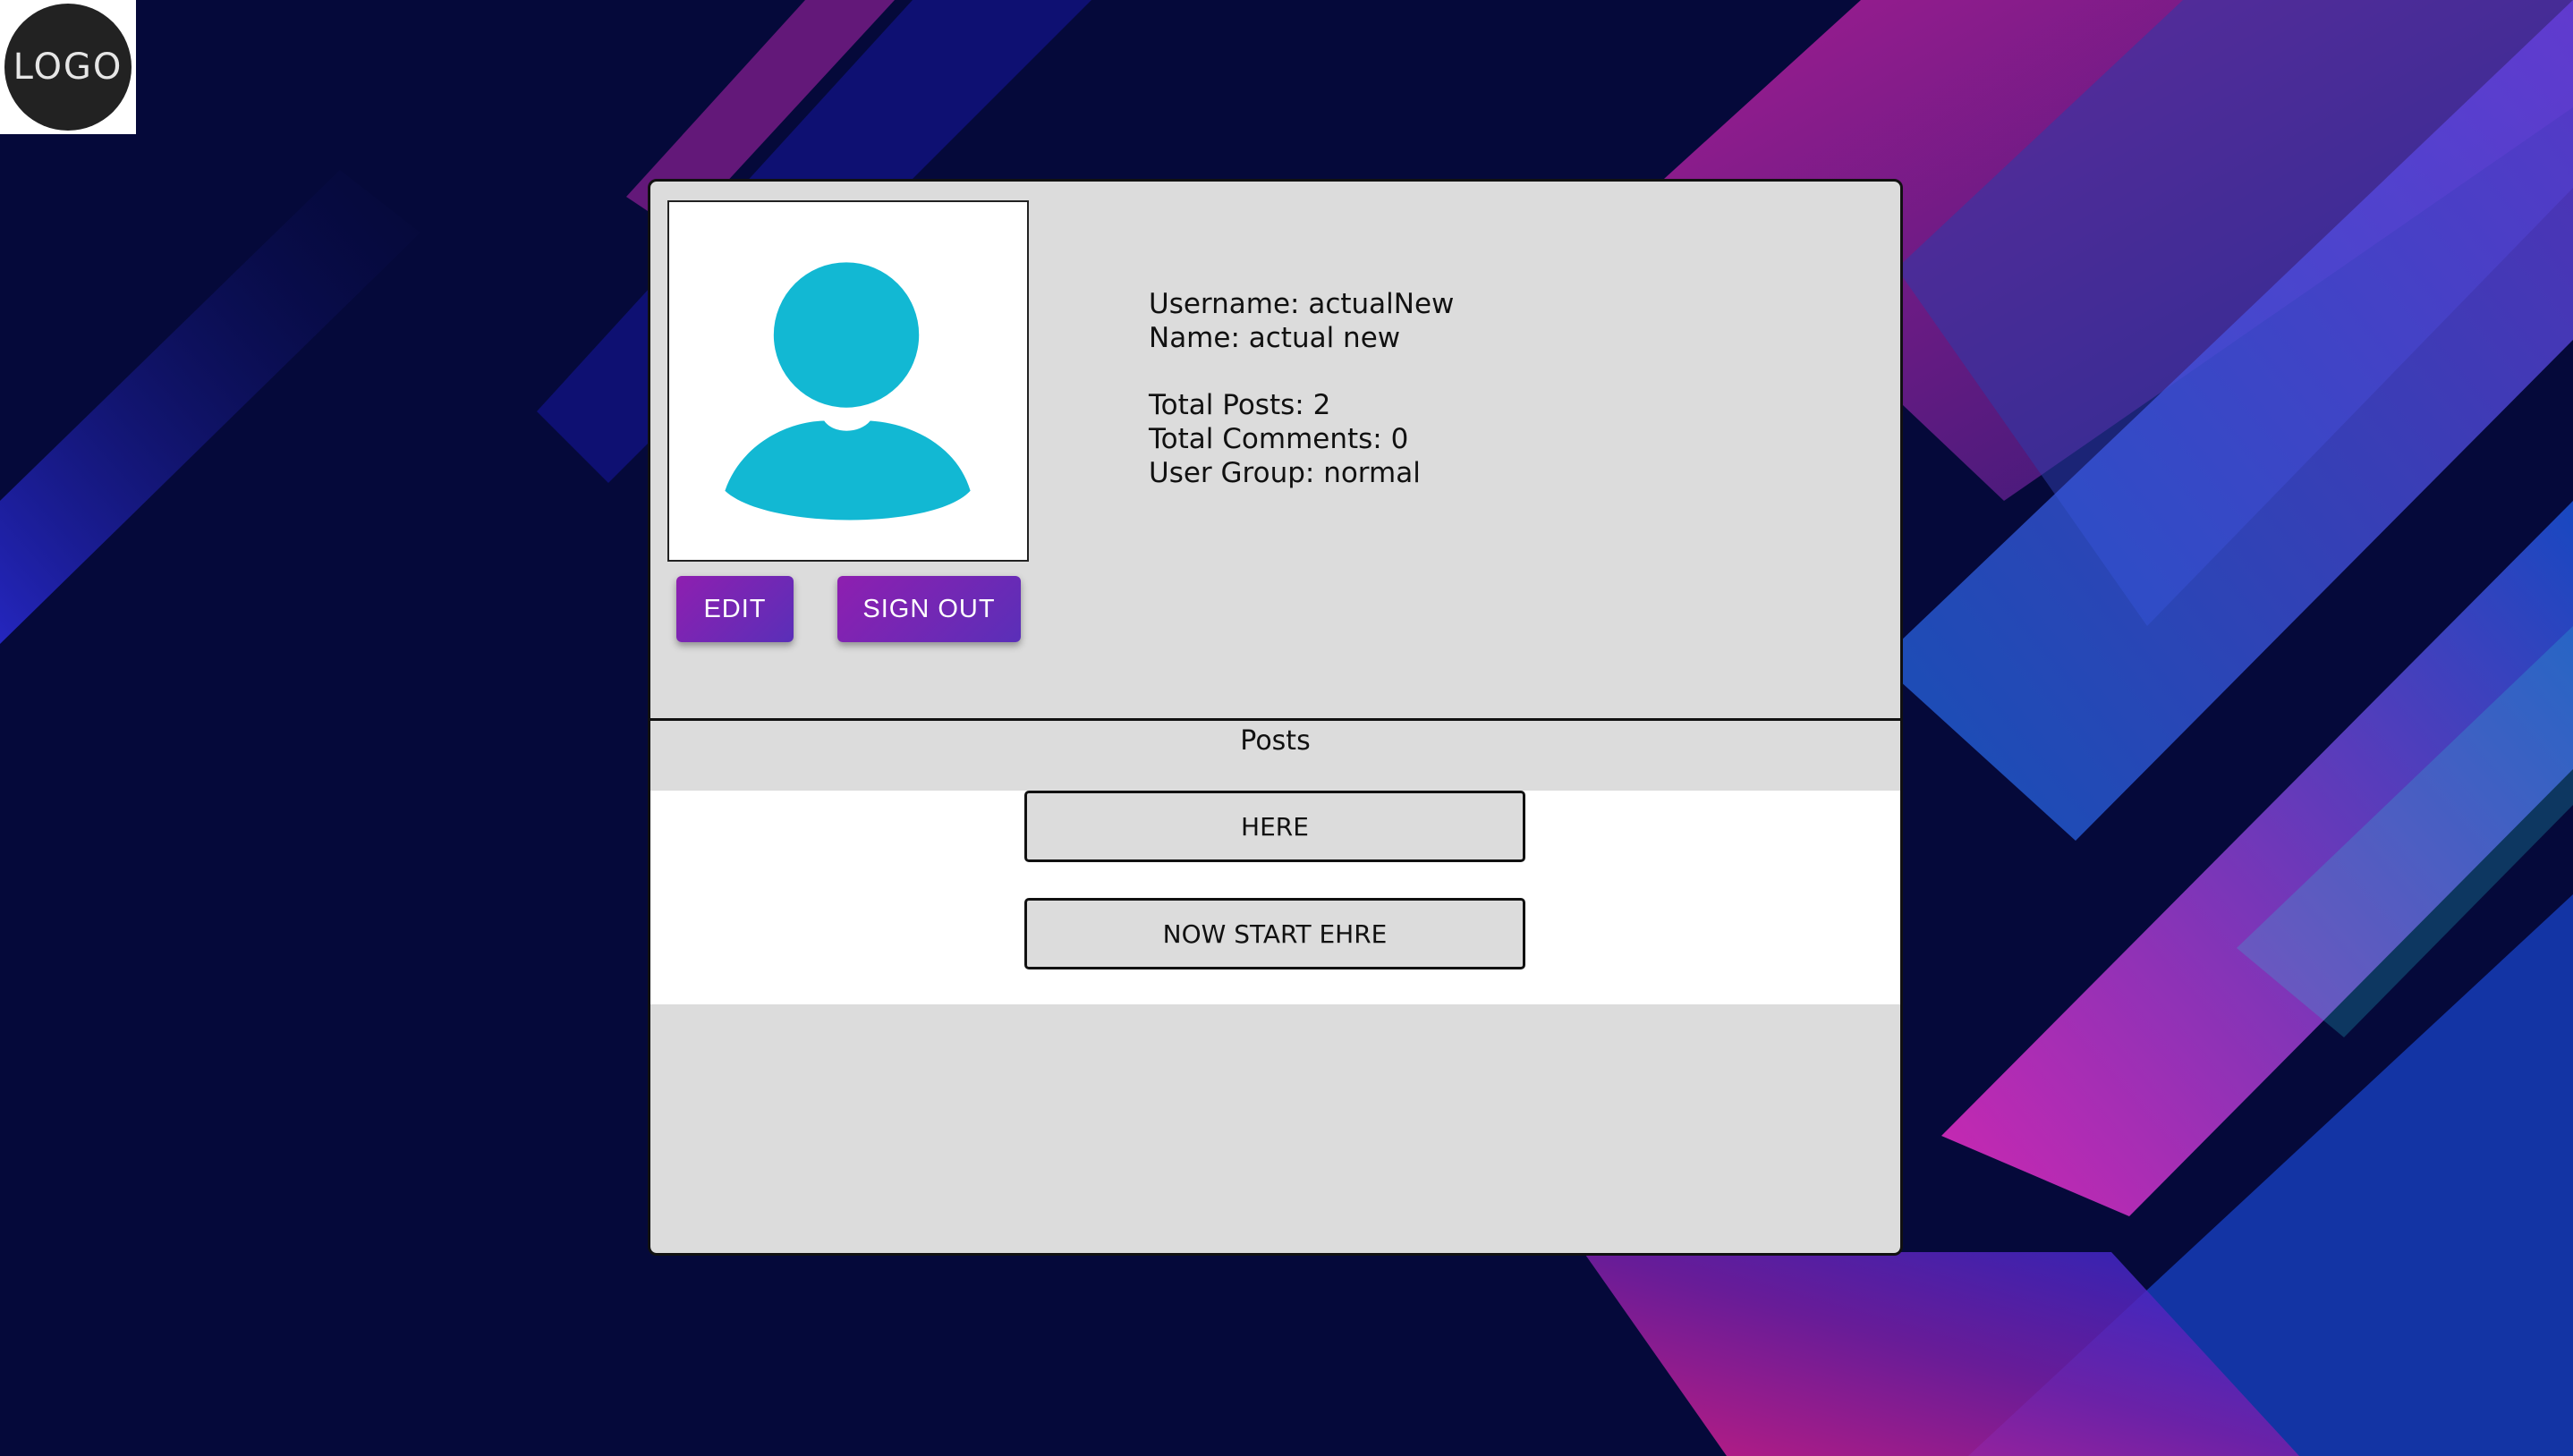 The width and height of the screenshot is (2573, 1456). What do you see at coordinates (1279, 439) in the screenshot?
I see `total-comments-text: Total Comments: 0` at bounding box center [1279, 439].